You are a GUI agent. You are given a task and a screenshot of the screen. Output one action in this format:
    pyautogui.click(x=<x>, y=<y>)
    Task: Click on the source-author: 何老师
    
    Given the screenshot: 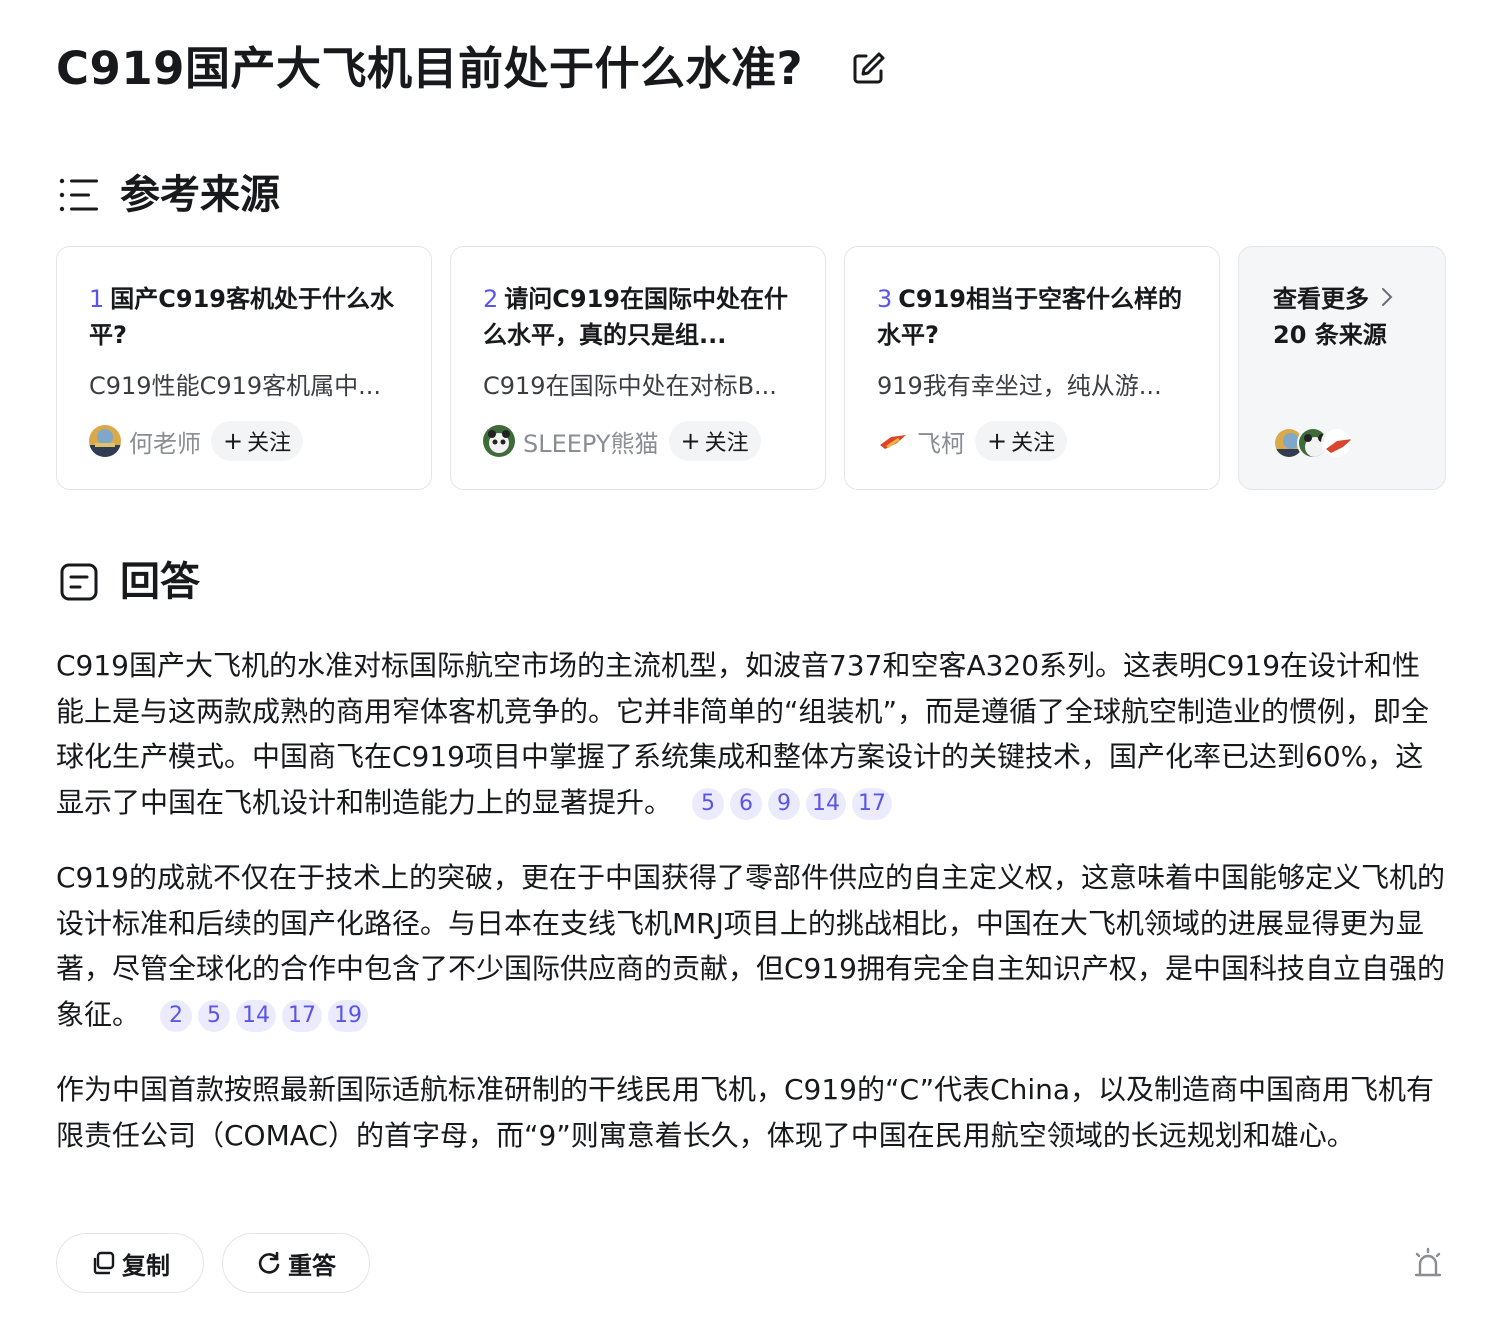 What is the action you would take?
    pyautogui.click(x=165, y=443)
    